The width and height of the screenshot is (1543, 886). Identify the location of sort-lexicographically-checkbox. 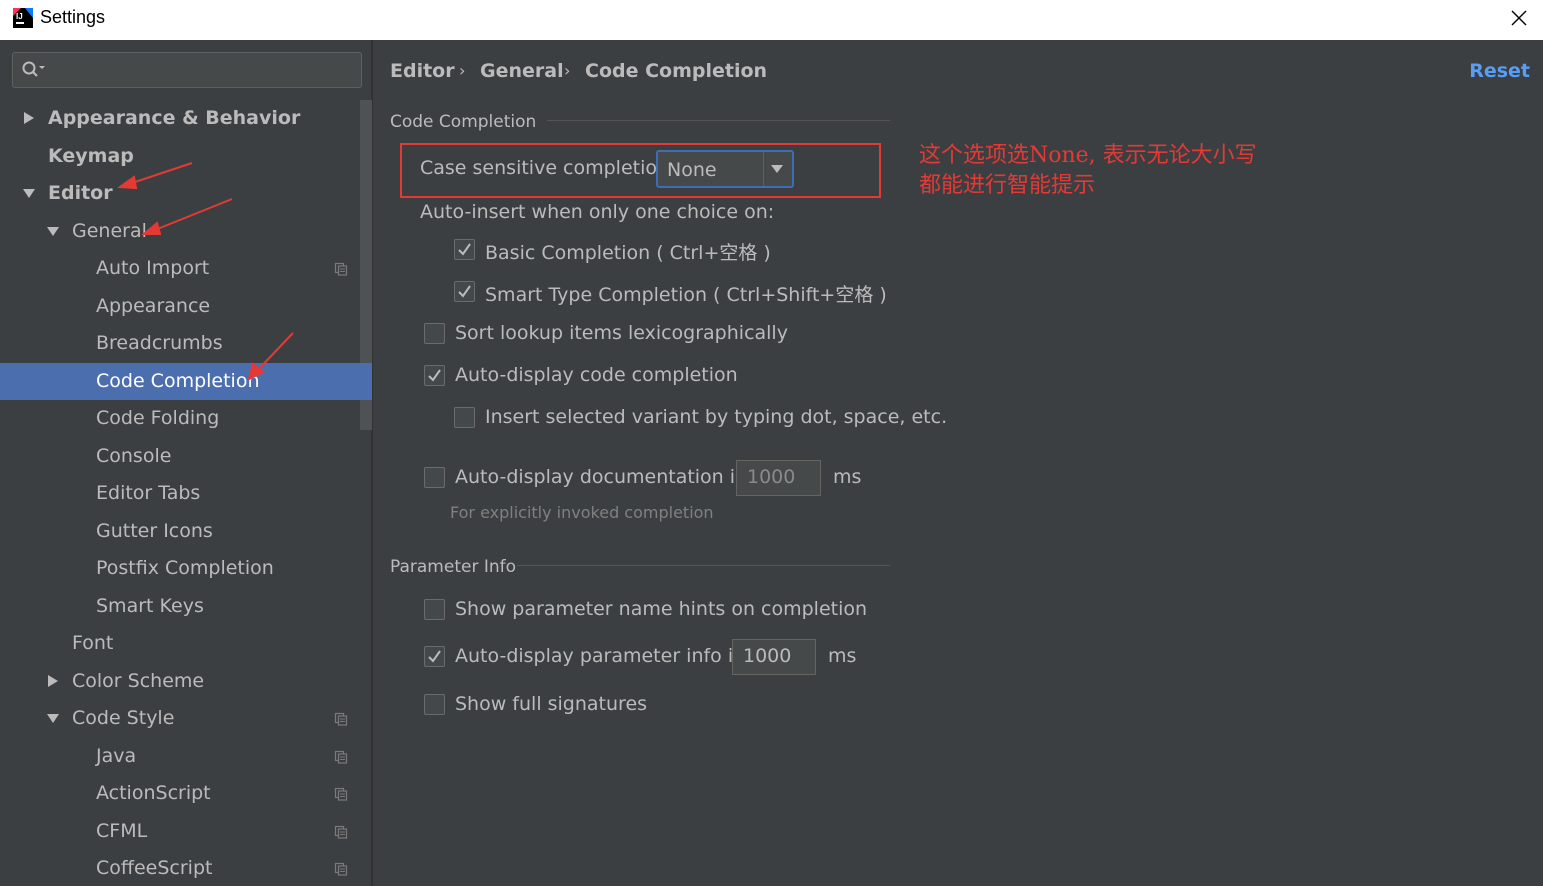
(434, 333).